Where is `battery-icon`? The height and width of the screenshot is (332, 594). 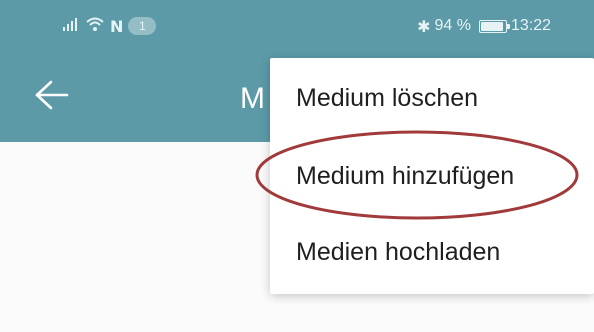
battery-icon is located at coordinates (494, 26).